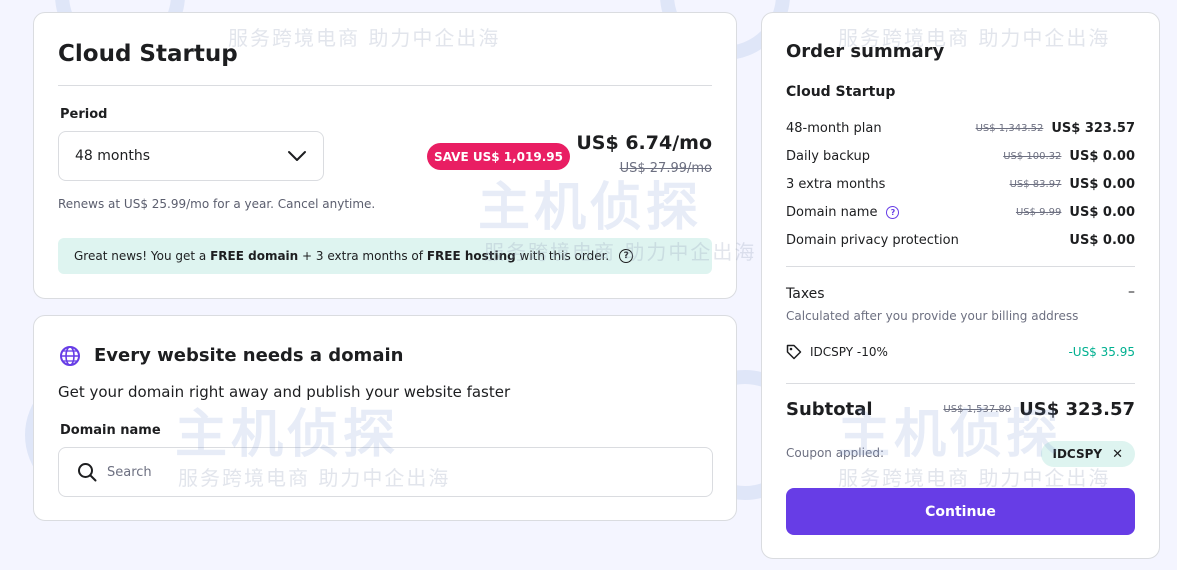 The image size is (1177, 570). What do you see at coordinates (835, 453) in the screenshot?
I see `coupon-applied-label: Coupon applied:` at bounding box center [835, 453].